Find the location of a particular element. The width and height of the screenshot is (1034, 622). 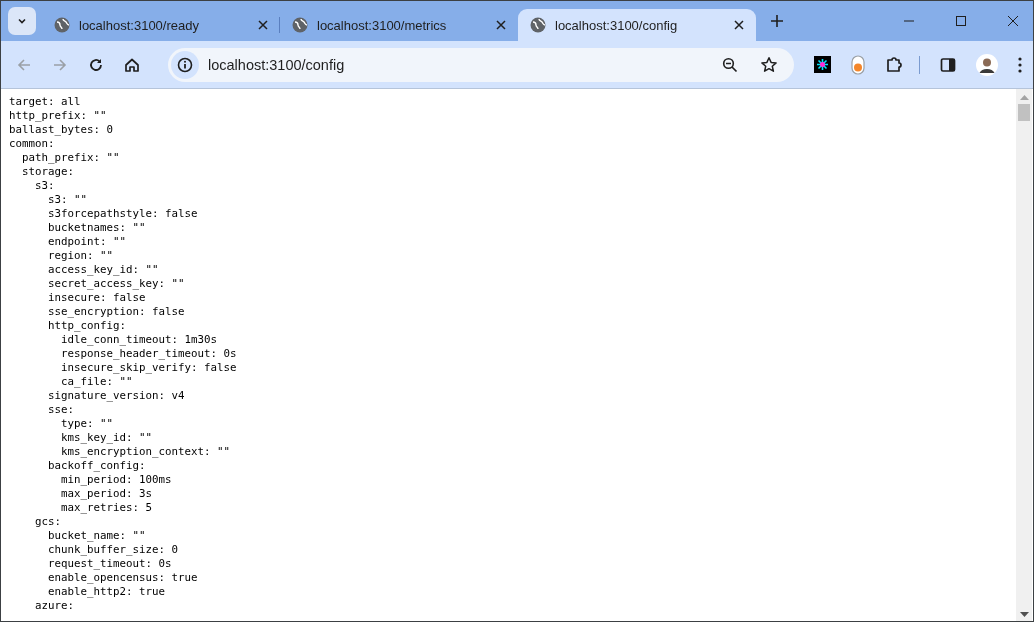

config-line: enable_http2: true is located at coordinates (106, 591).